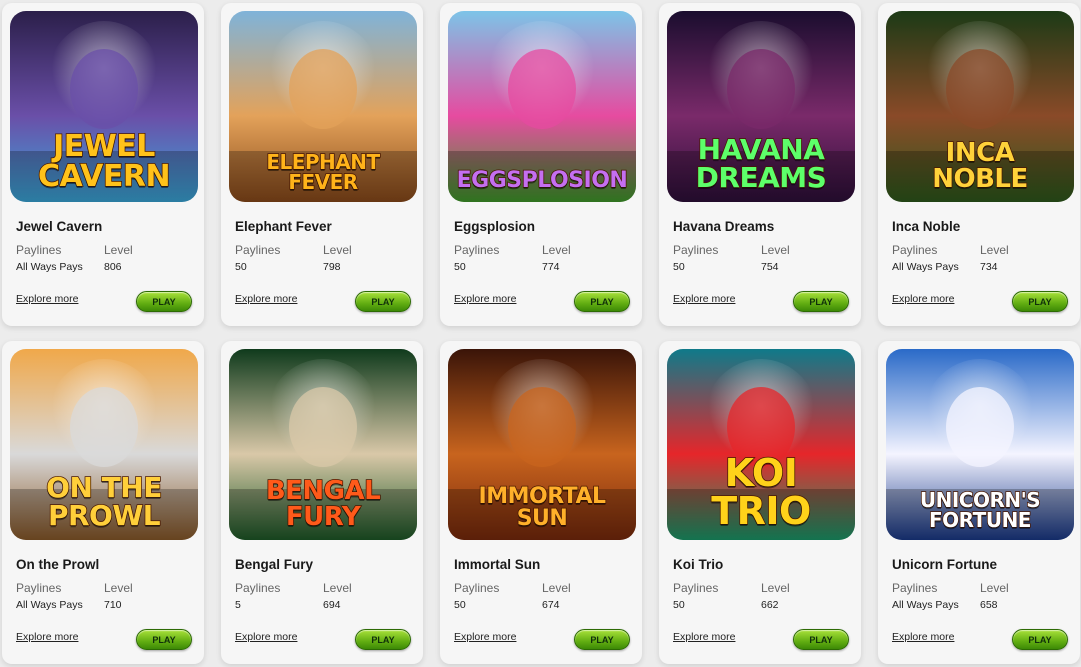 This screenshot has width=1081, height=667. Describe the element at coordinates (104, 146) in the screenshot. I see `art-title-line: JEWEL` at that location.